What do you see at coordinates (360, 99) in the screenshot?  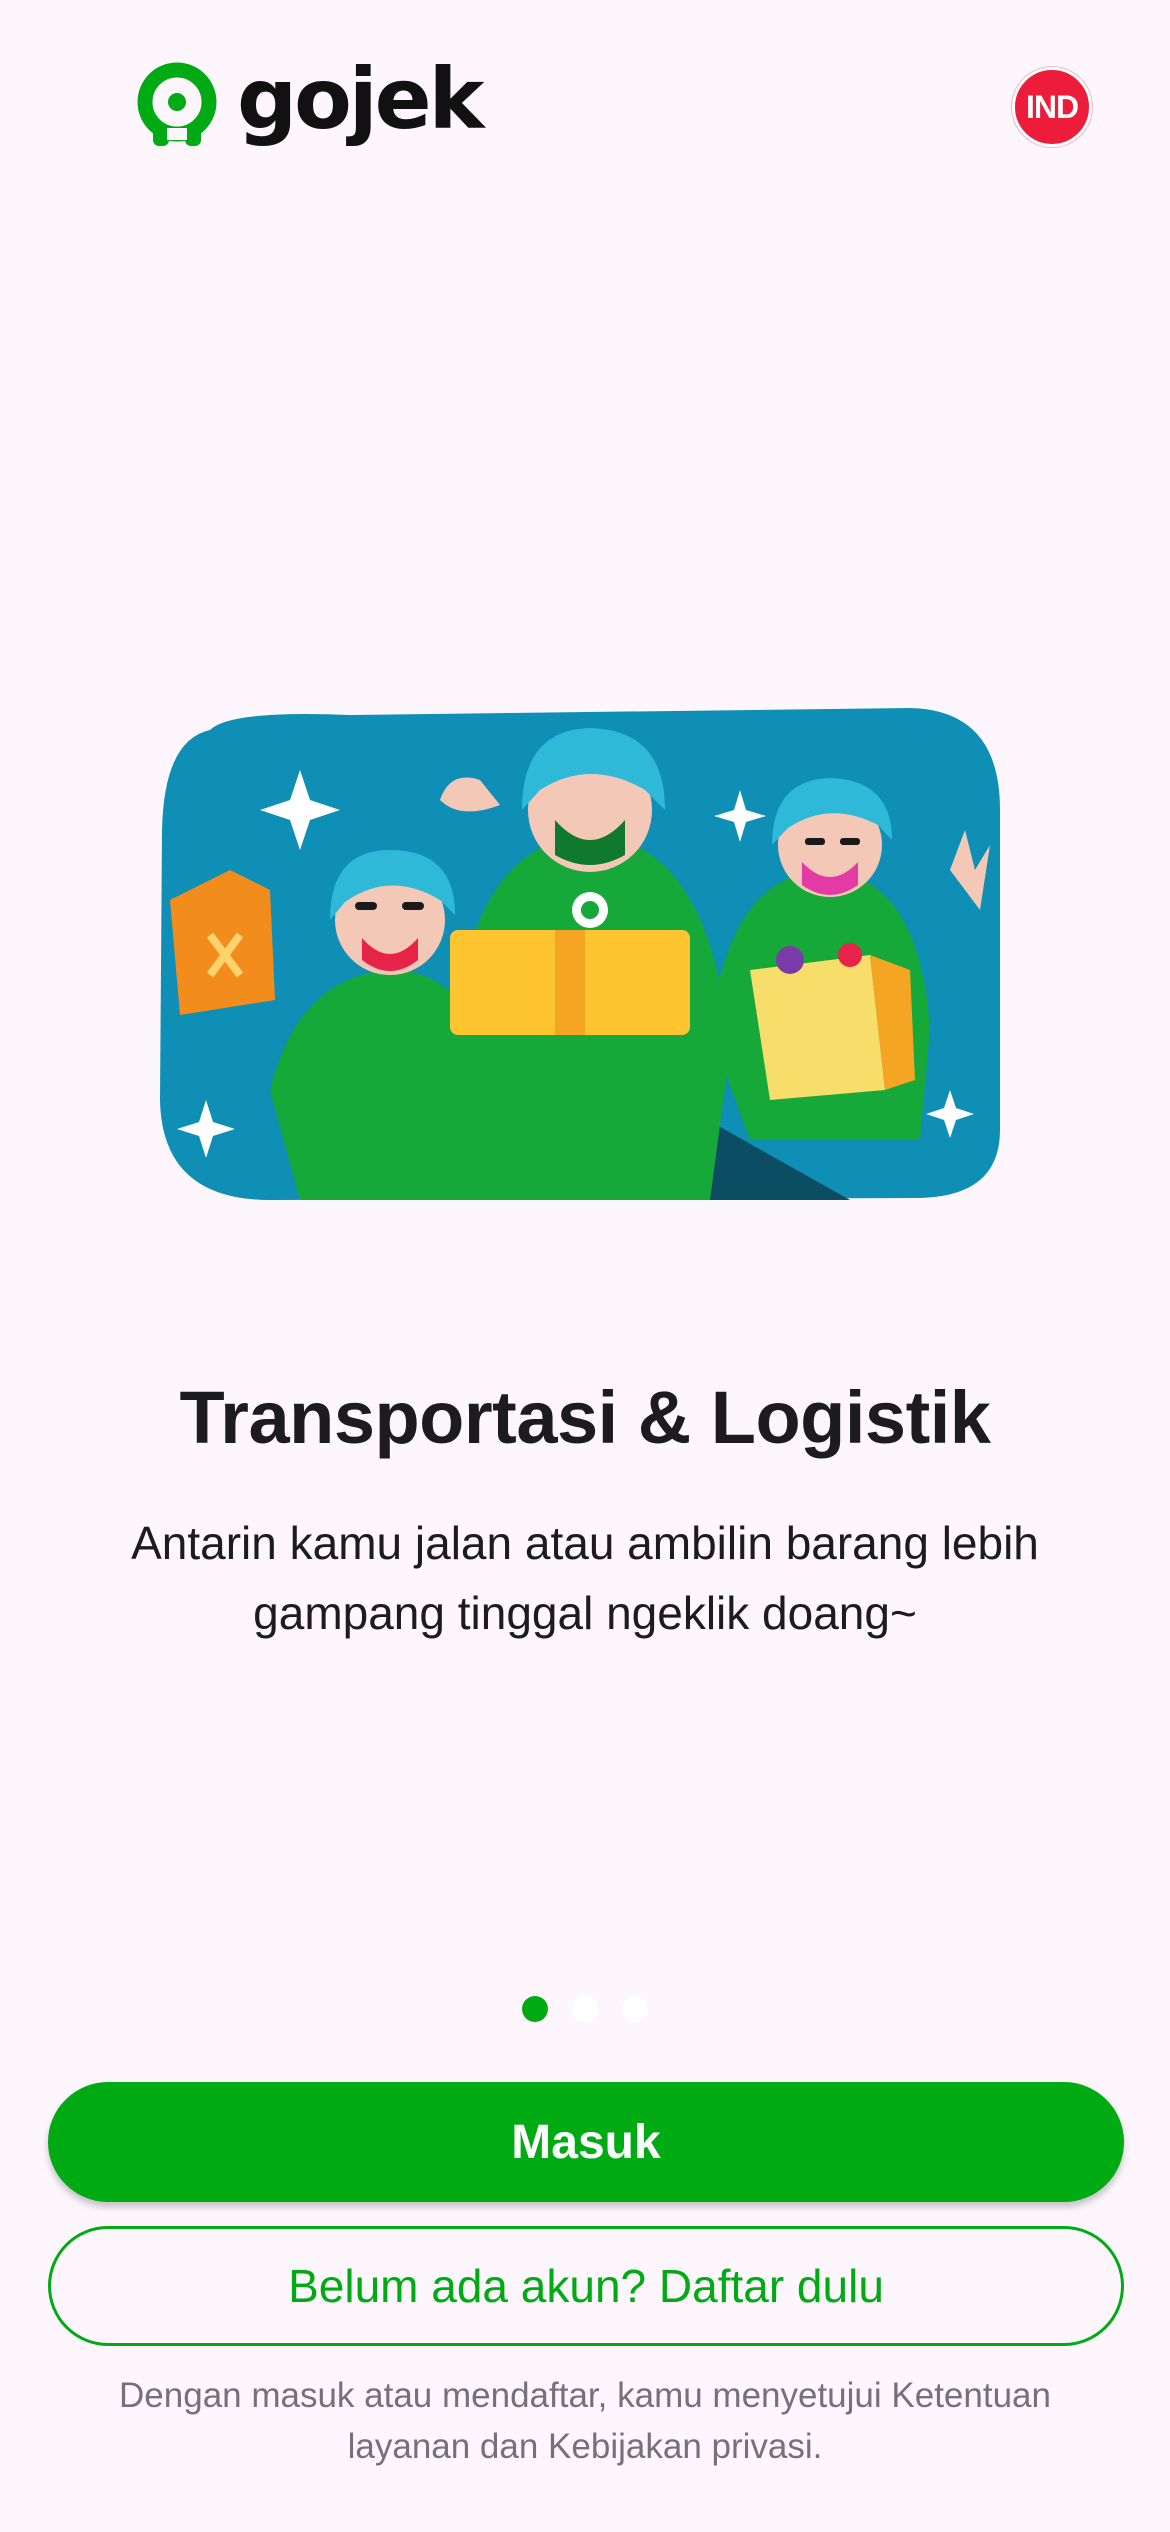 I see `gojek-wordmark: gojek` at bounding box center [360, 99].